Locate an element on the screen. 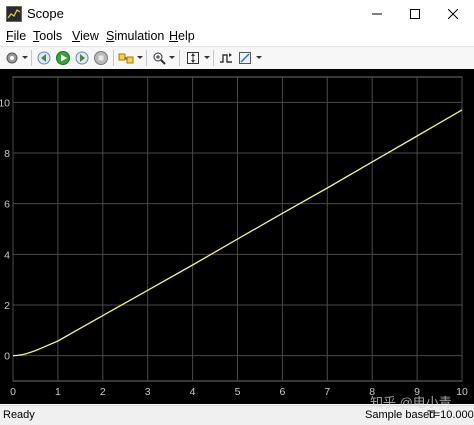 This screenshot has width=474, height=425. close-button is located at coordinates (453, 14).